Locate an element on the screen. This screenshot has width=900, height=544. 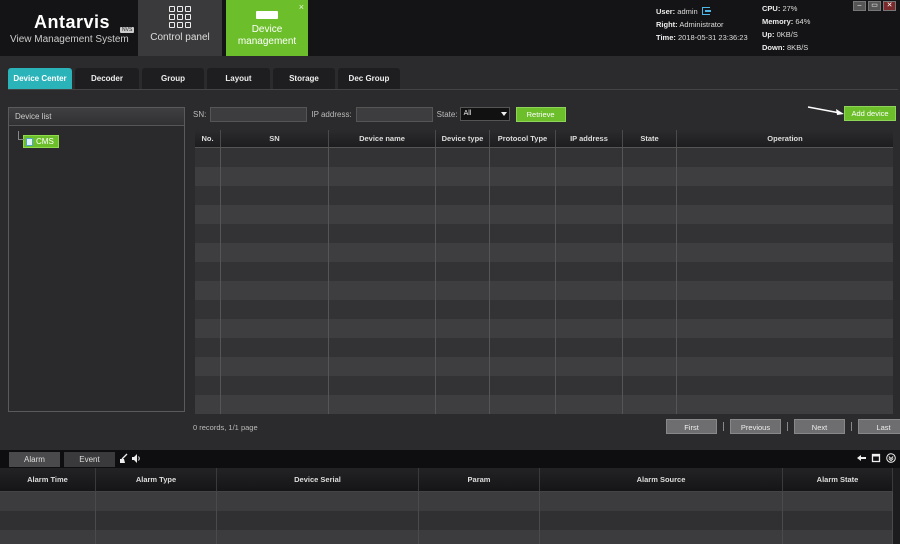
speaker-icon is located at coordinates (136, 458).